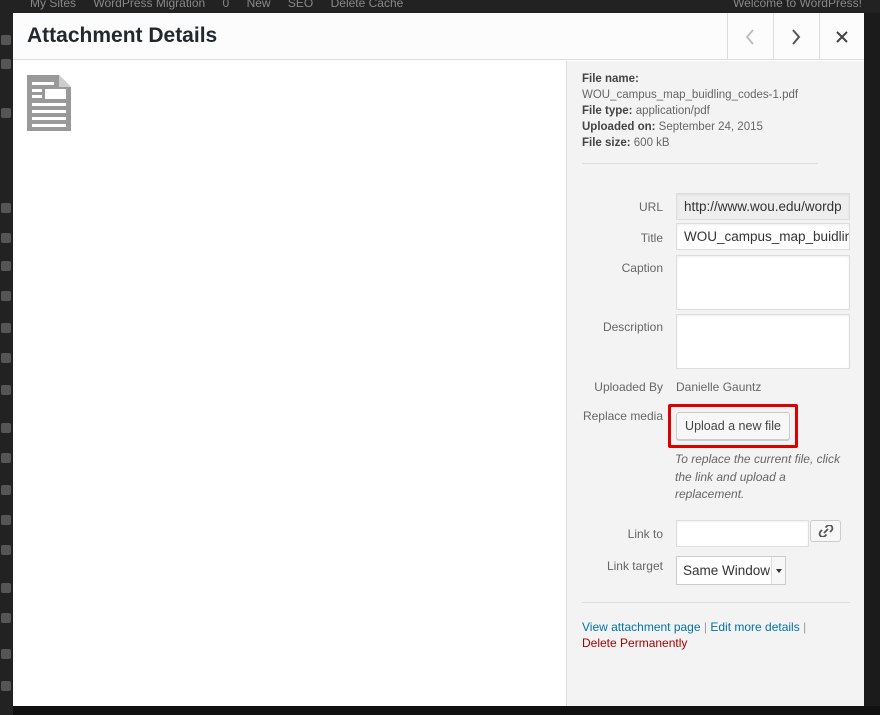 The height and width of the screenshot is (715, 880). I want to click on chevron-left-icon, so click(749, 36).